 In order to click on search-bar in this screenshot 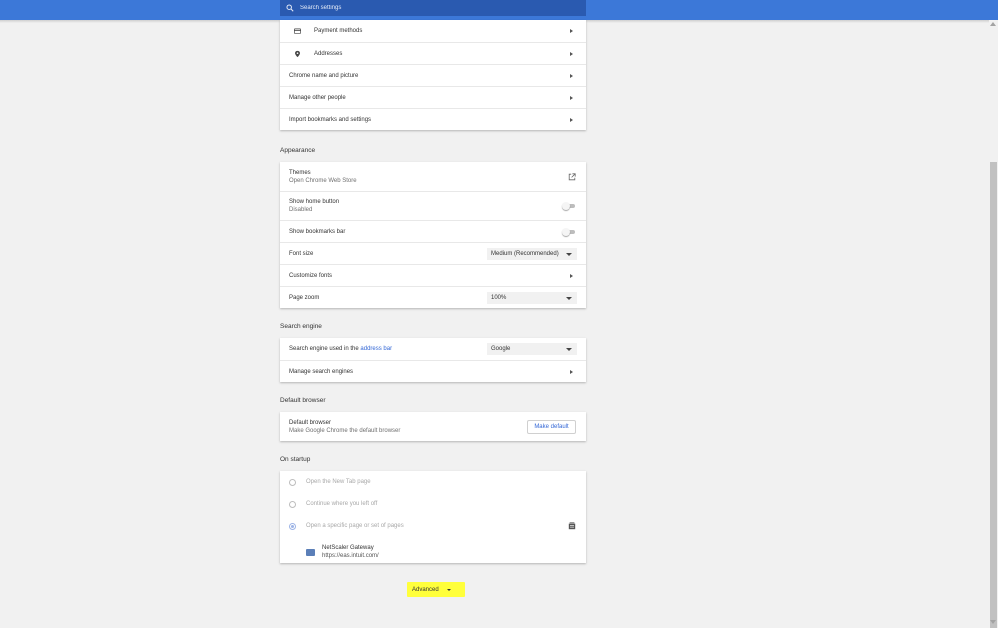, I will do `click(433, 8)`.